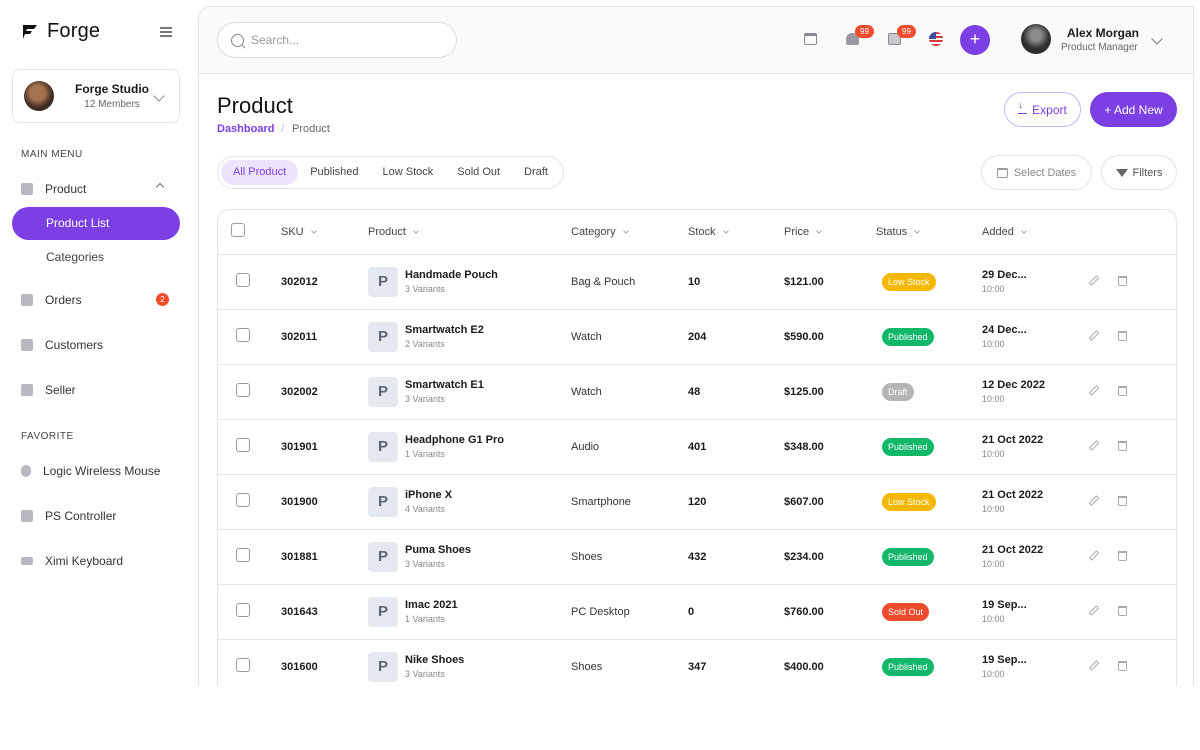  Describe the element at coordinates (830, 232) in the screenshot. I see `column-header-price: Price` at that location.